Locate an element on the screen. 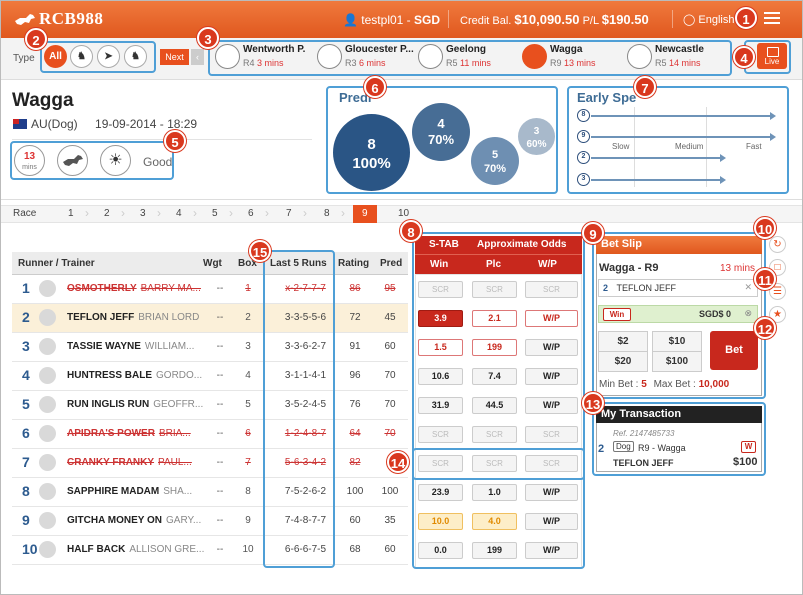  language-selector: ◯ English is located at coordinates (708, 19).